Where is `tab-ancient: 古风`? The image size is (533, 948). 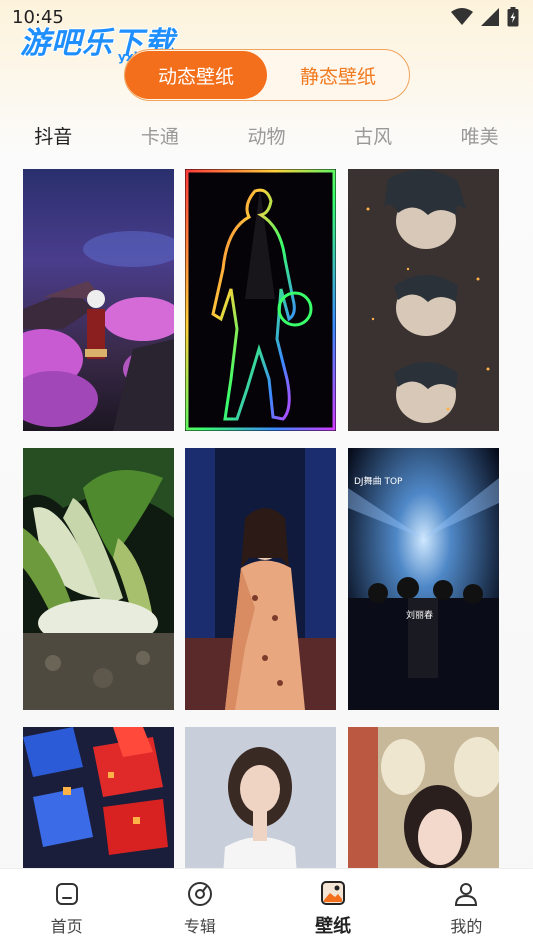 tab-ancient: 古风 is located at coordinates (373, 135).